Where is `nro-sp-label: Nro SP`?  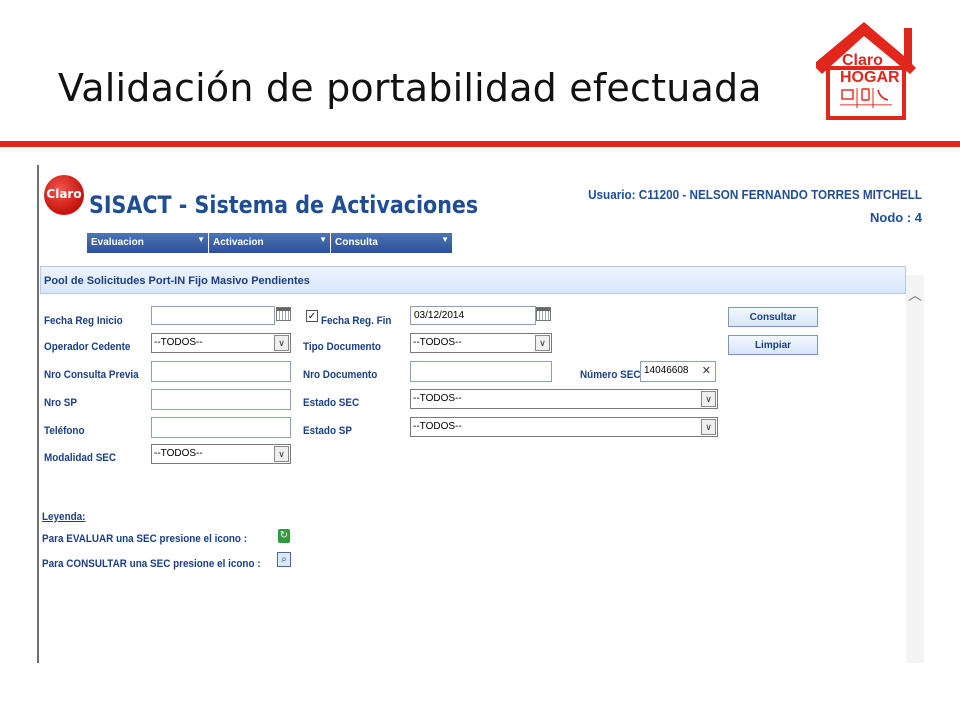
nro-sp-label: Nro SP is located at coordinates (61, 403).